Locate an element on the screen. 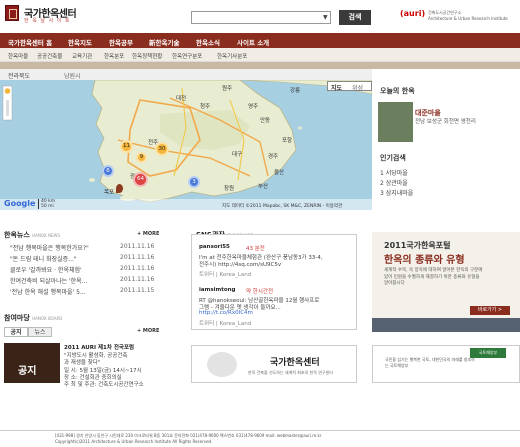  map-city-yeongju: 영주 is located at coordinates (253, 107).